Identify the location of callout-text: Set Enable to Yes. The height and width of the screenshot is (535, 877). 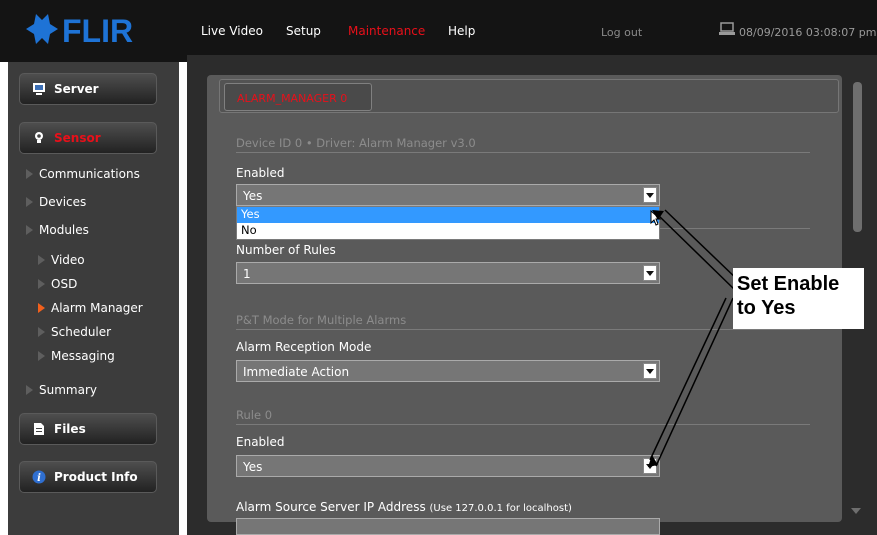
(801, 296).